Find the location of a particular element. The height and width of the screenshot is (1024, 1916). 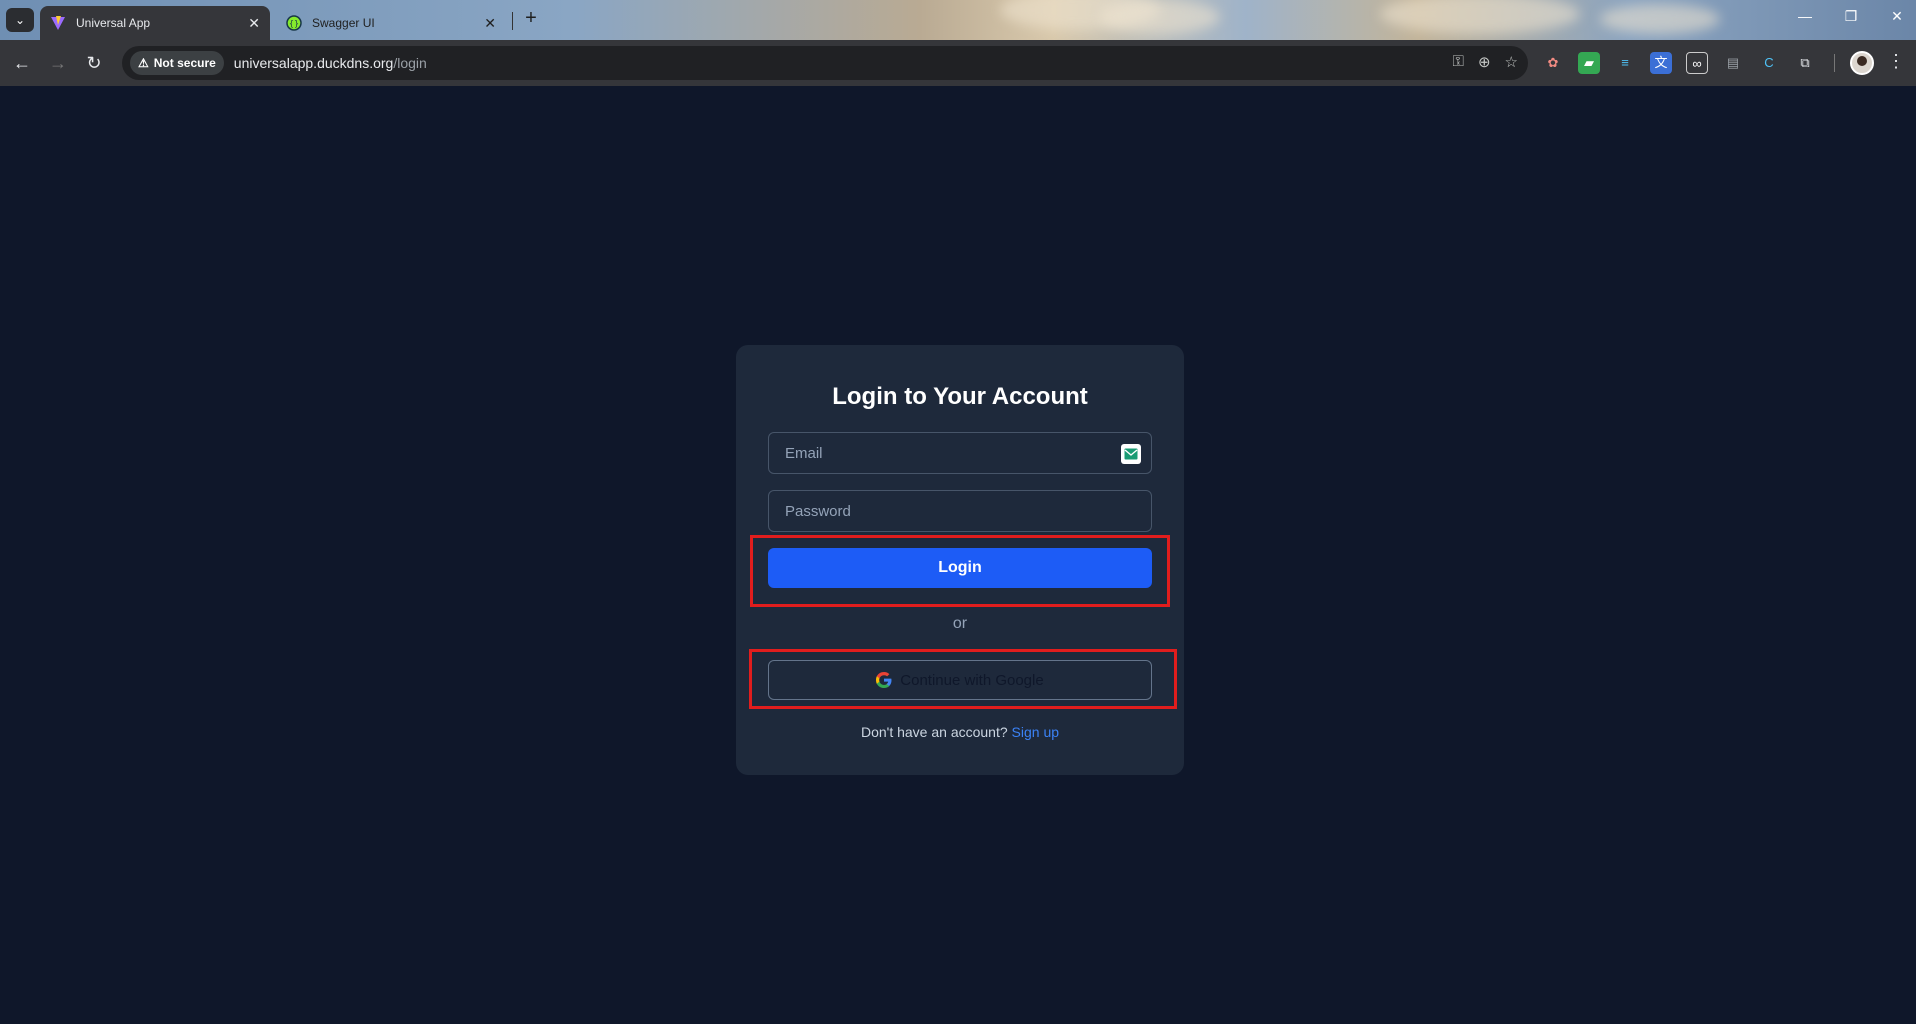

forward-icon: → is located at coordinates (58, 63).